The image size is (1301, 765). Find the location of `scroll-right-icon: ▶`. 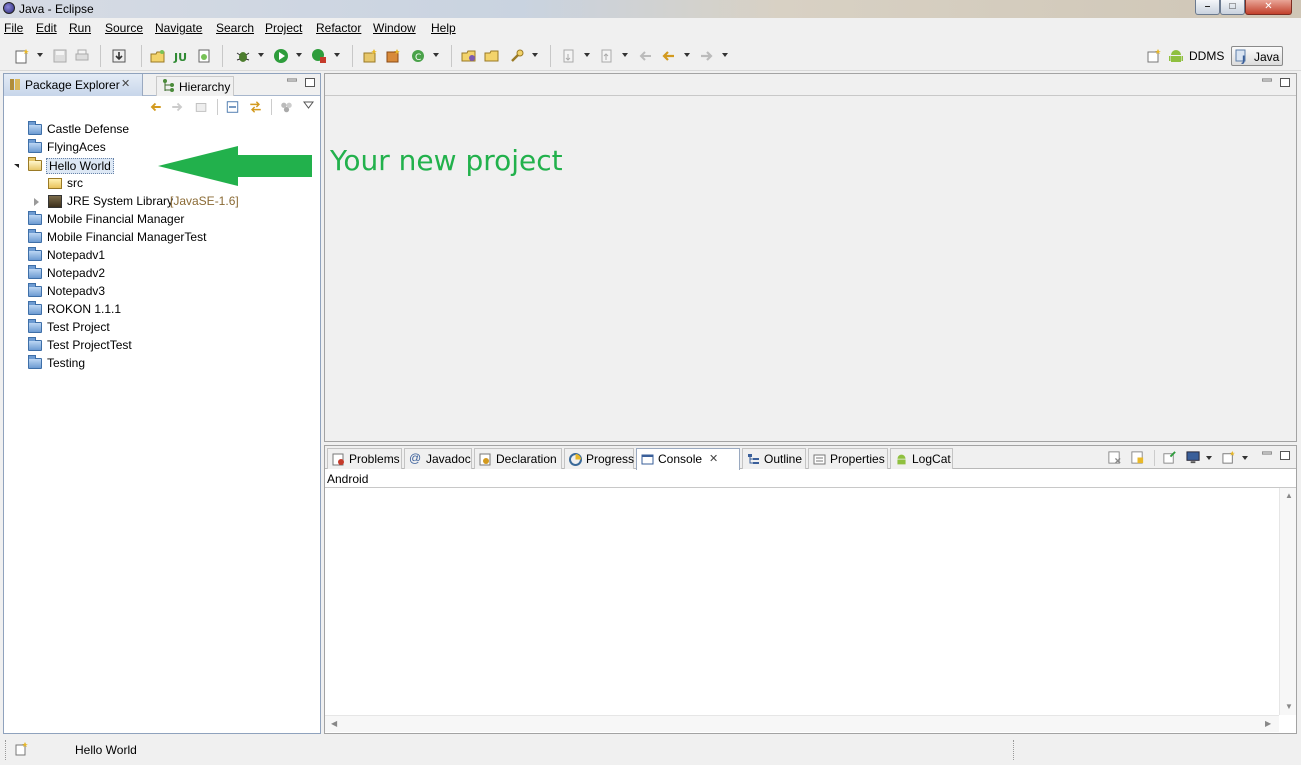

scroll-right-icon: ▶ is located at coordinates (1268, 723).